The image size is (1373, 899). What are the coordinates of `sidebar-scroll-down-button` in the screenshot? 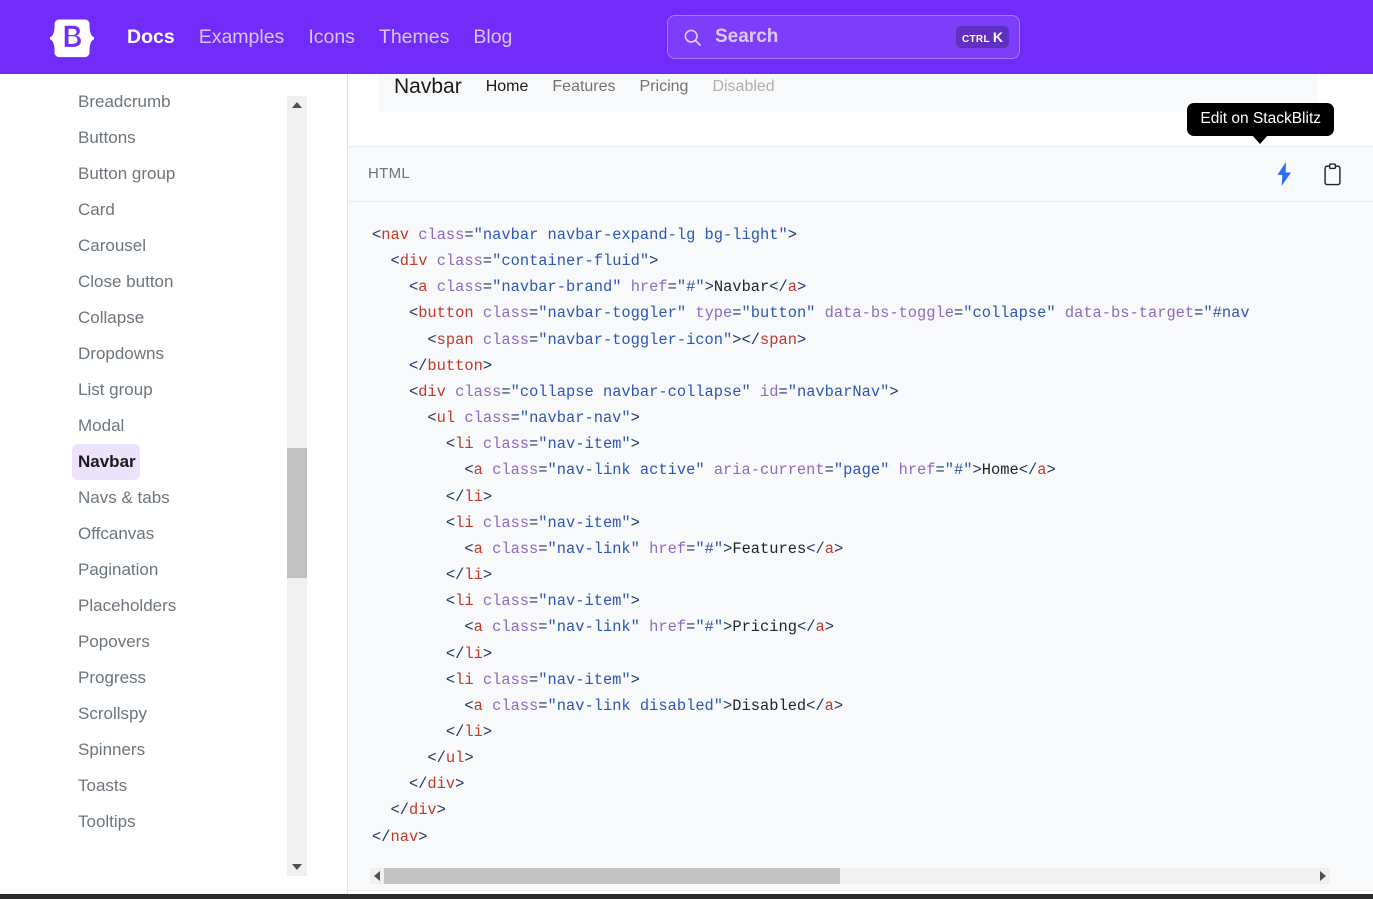 It's located at (297, 867).